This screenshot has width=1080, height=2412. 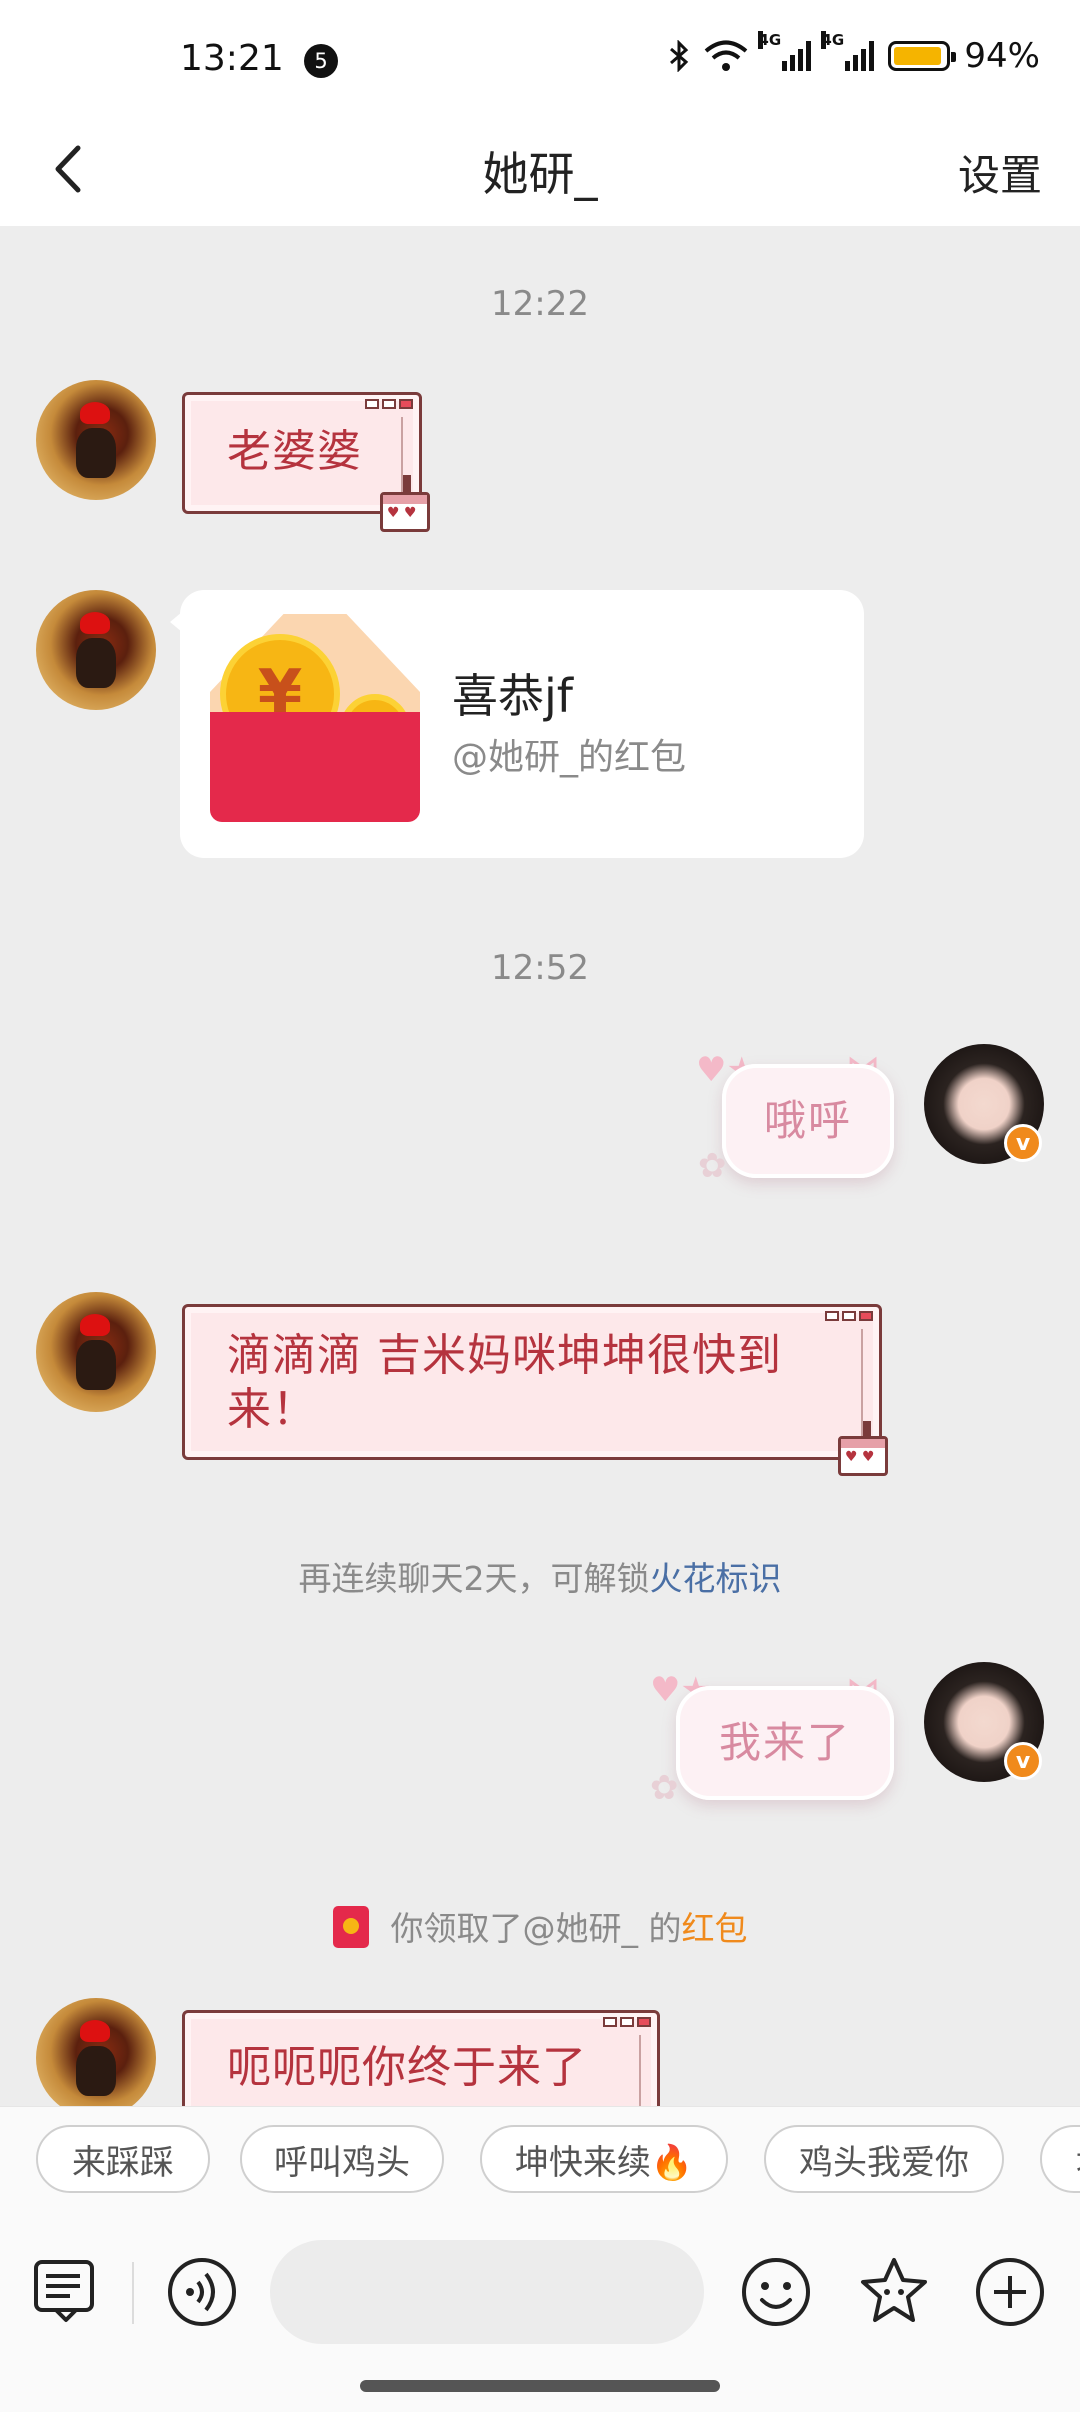 I want to click on signal-strength-icon: 4G, so click(x=785, y=51).